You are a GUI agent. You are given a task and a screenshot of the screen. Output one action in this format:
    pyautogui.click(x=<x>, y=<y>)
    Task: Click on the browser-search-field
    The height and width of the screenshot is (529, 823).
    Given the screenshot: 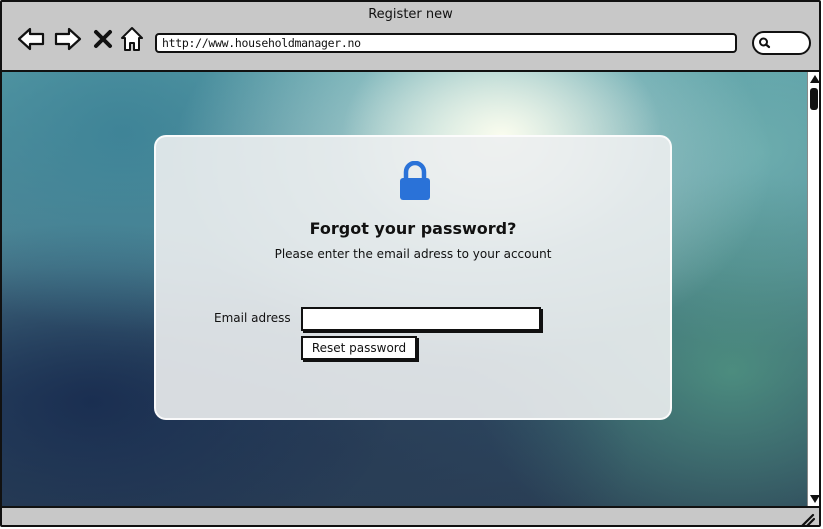 What is the action you would take?
    pyautogui.click(x=781, y=43)
    